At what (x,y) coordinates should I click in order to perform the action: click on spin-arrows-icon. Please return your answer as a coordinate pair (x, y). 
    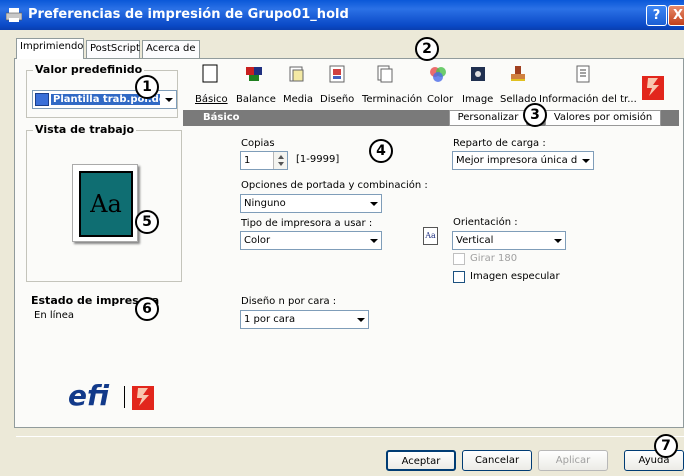
    Looking at the image, I should click on (281, 160).